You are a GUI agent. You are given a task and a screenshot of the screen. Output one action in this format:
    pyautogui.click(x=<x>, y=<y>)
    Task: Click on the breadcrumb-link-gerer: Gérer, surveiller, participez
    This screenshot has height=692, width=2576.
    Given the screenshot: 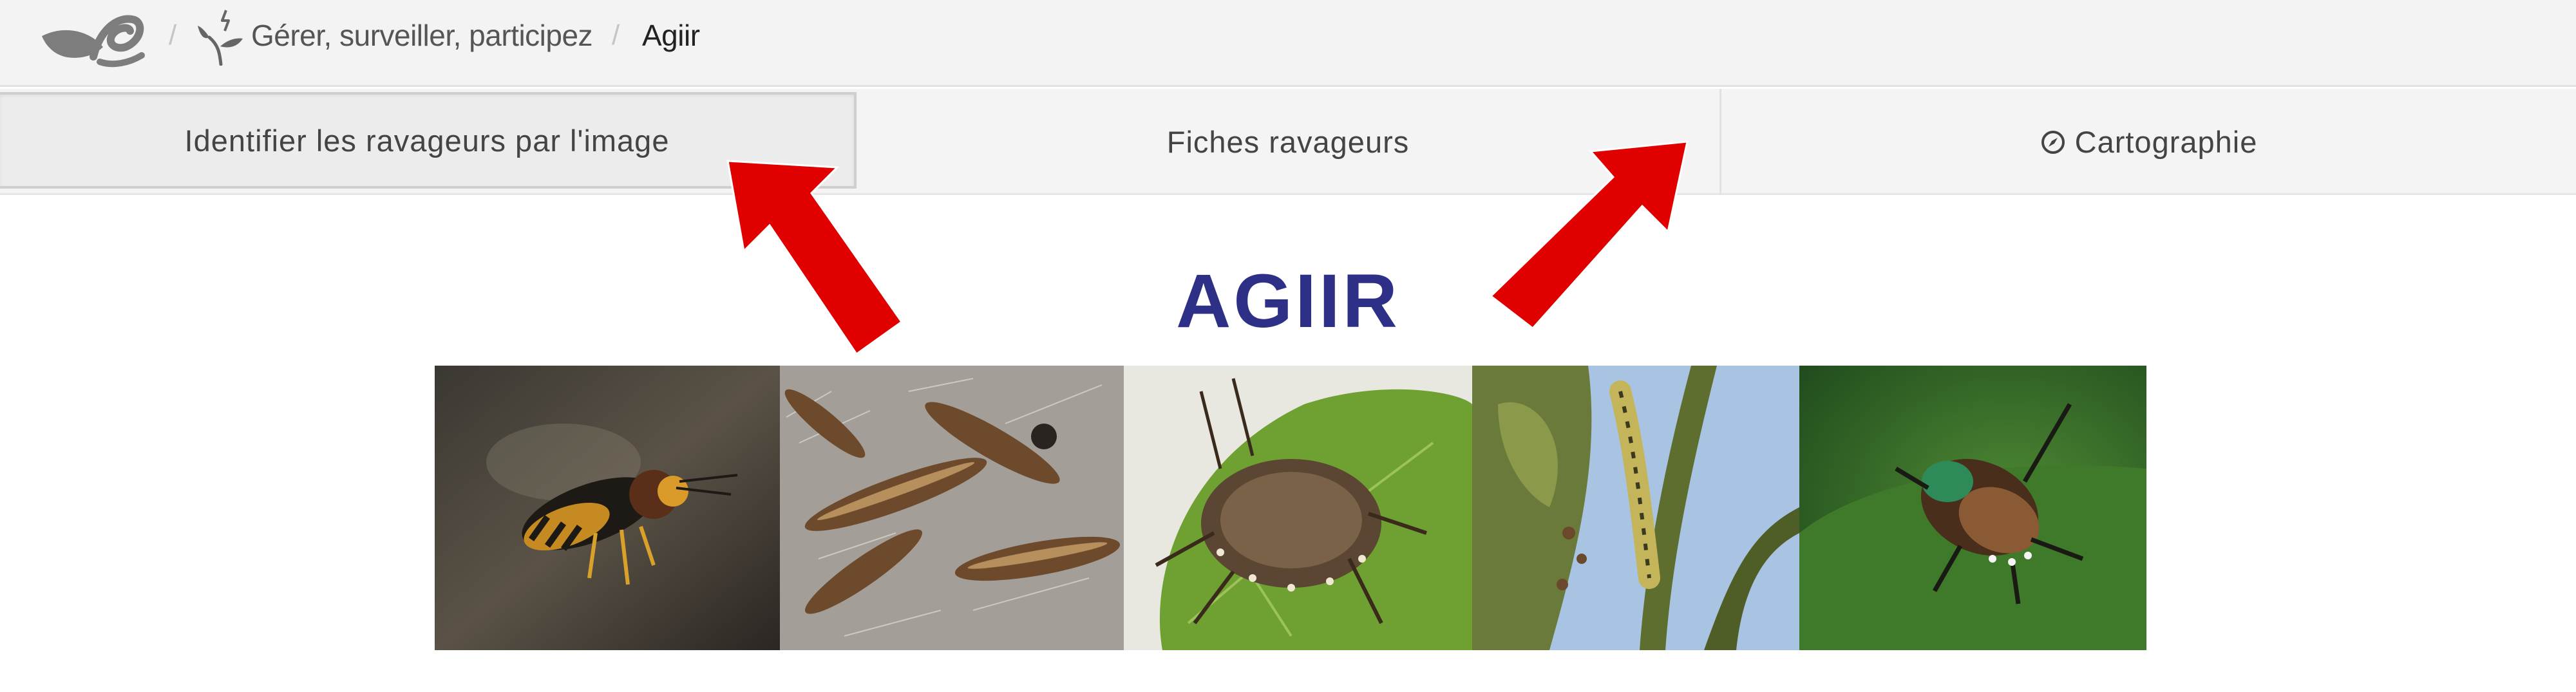 What is the action you would take?
    pyautogui.click(x=422, y=35)
    